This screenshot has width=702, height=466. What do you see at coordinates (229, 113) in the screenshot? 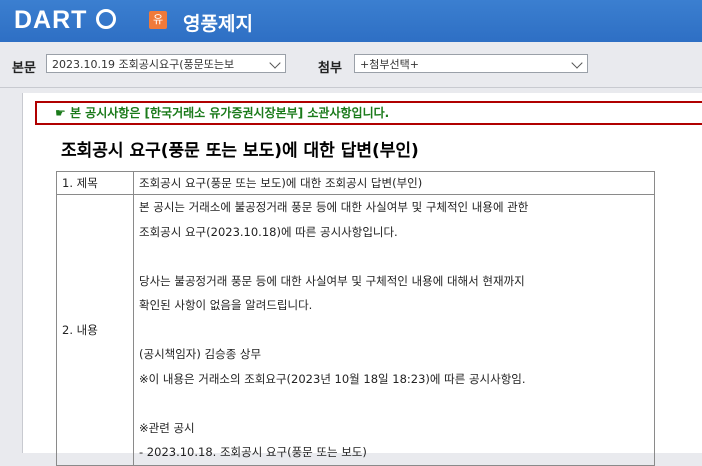
I see `notice-text: 본 공시사항은 [한국거래소 유가증권시장본부] 소관사항입니다.` at bounding box center [229, 113].